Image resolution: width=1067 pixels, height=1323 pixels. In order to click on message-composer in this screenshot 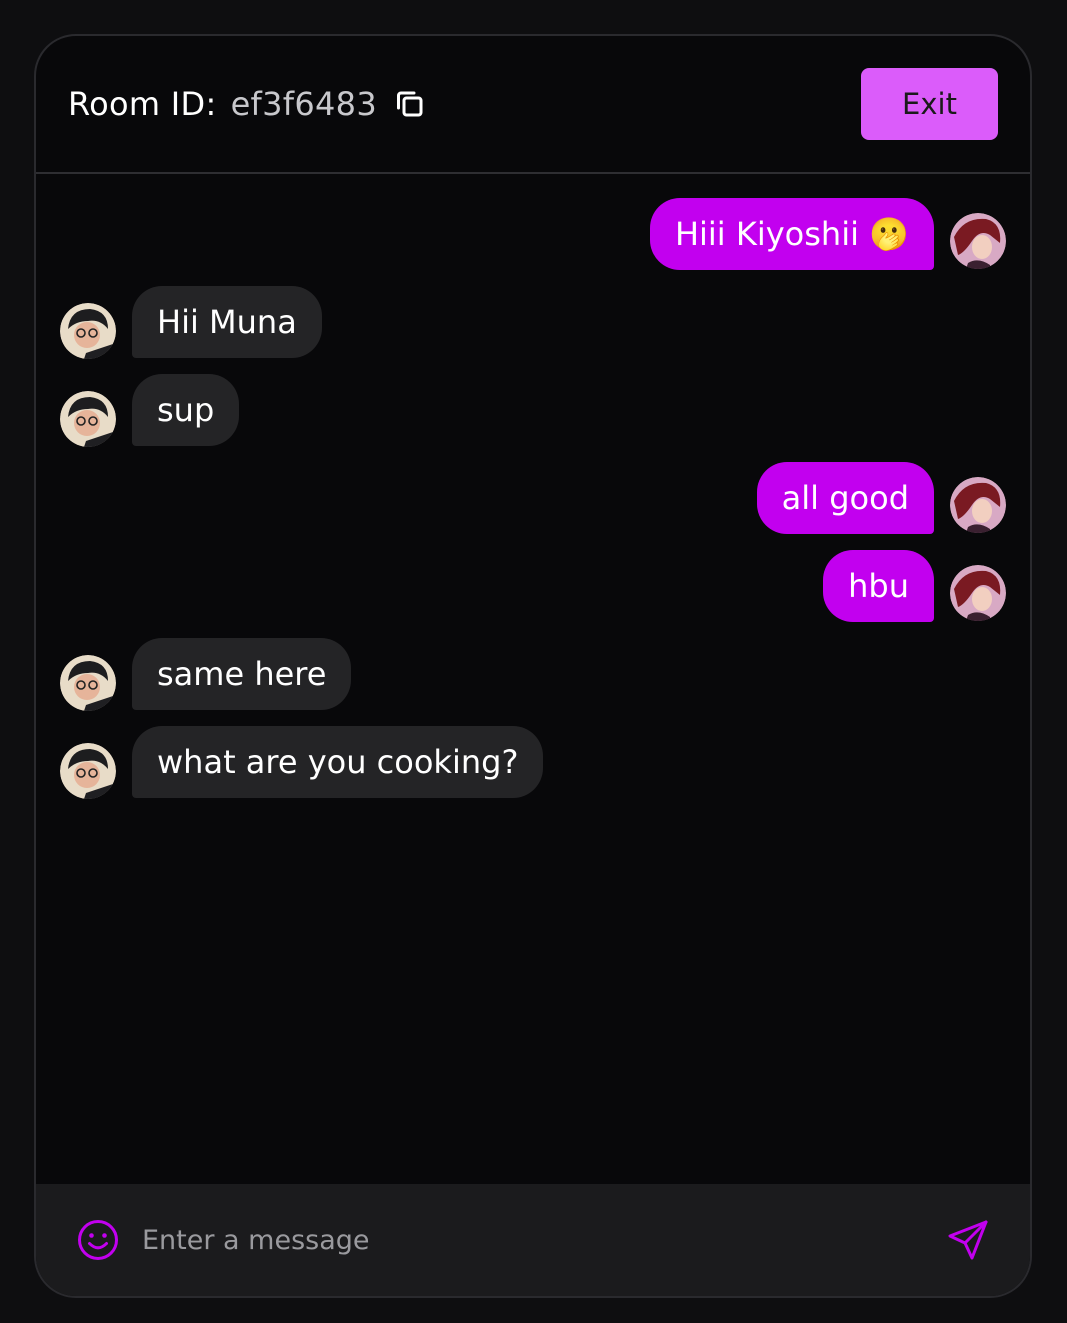, I will do `click(533, 1240)`.